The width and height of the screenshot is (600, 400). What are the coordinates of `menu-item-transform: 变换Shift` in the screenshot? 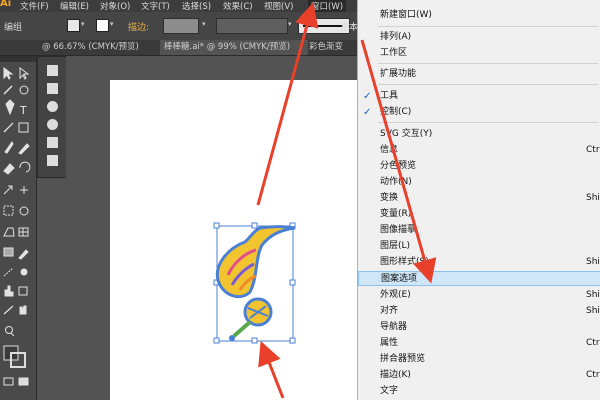 It's located at (479, 198).